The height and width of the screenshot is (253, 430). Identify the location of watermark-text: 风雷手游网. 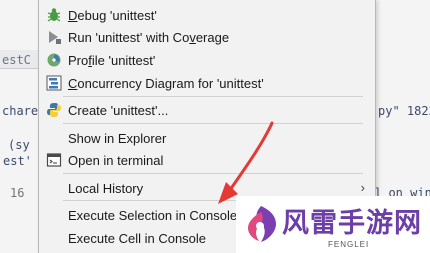
(352, 223).